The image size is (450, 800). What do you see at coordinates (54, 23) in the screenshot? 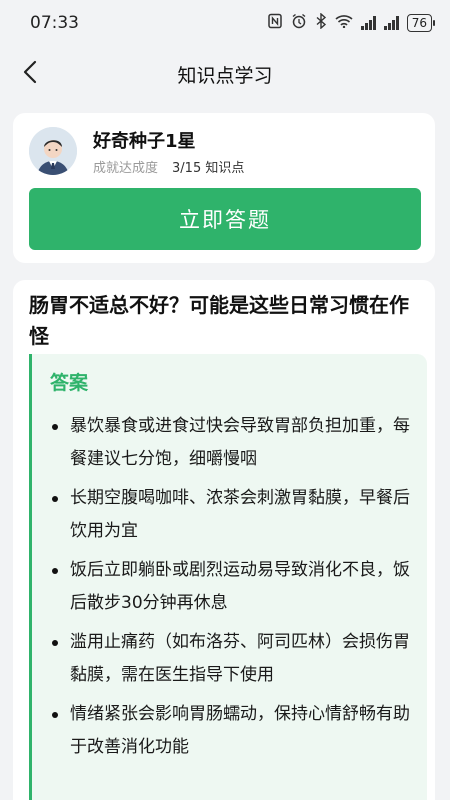
I see `status-time: 07:33` at bounding box center [54, 23].